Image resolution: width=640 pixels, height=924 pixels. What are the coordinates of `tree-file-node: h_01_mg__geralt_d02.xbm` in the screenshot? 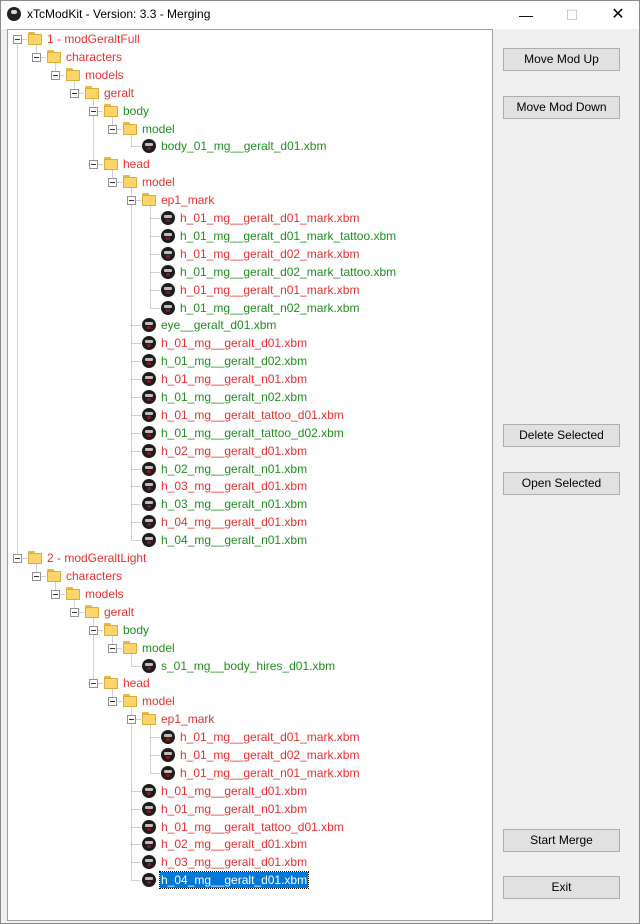 It's located at (248, 361).